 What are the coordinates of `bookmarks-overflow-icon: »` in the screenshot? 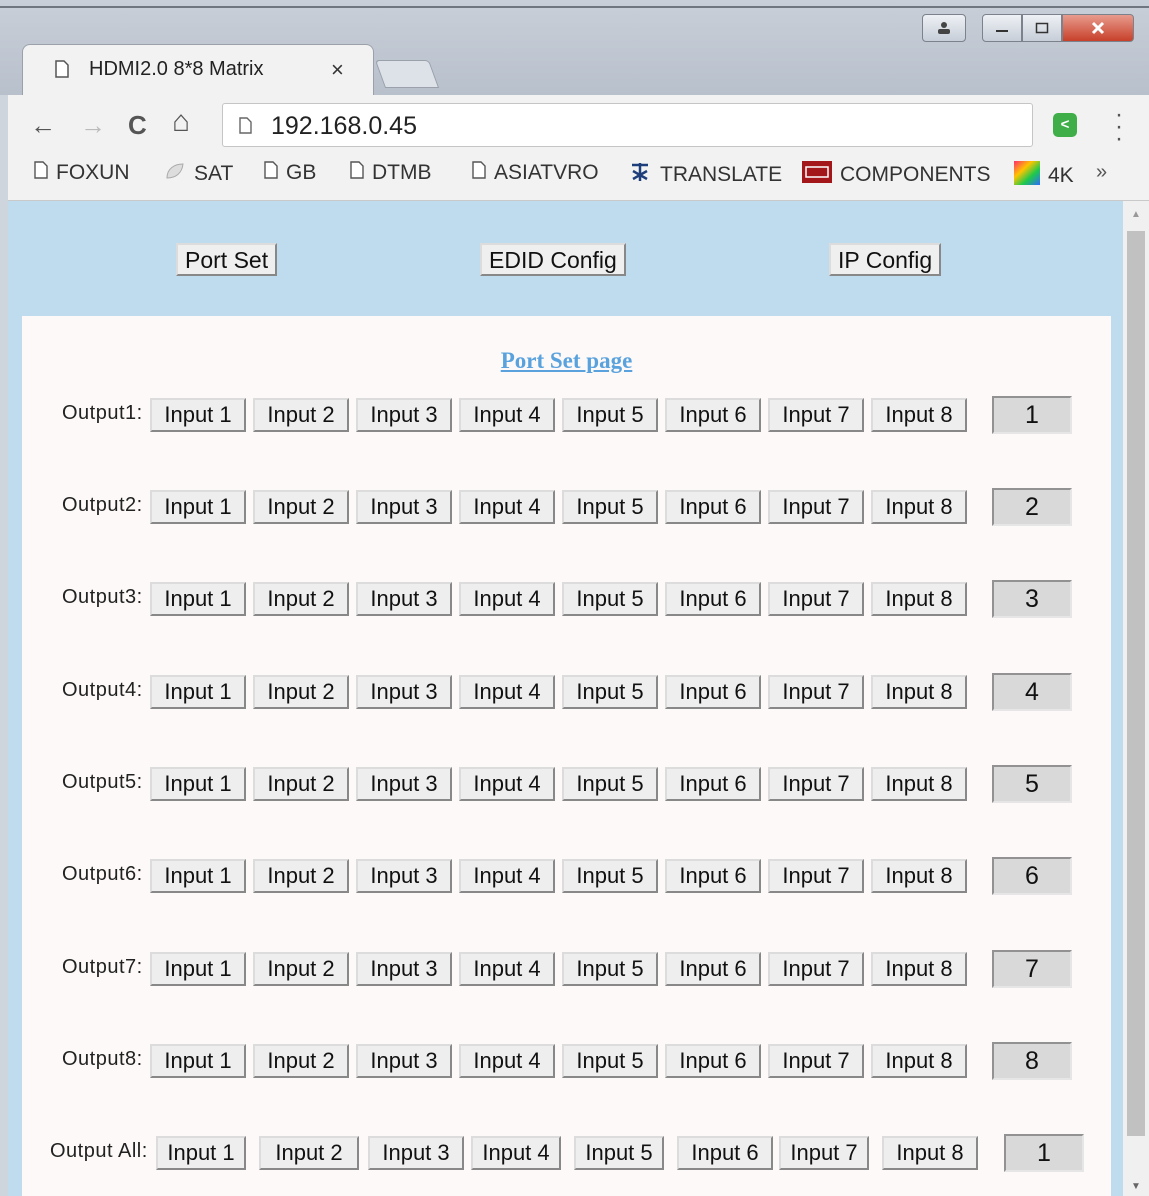 It's located at (1101, 172).